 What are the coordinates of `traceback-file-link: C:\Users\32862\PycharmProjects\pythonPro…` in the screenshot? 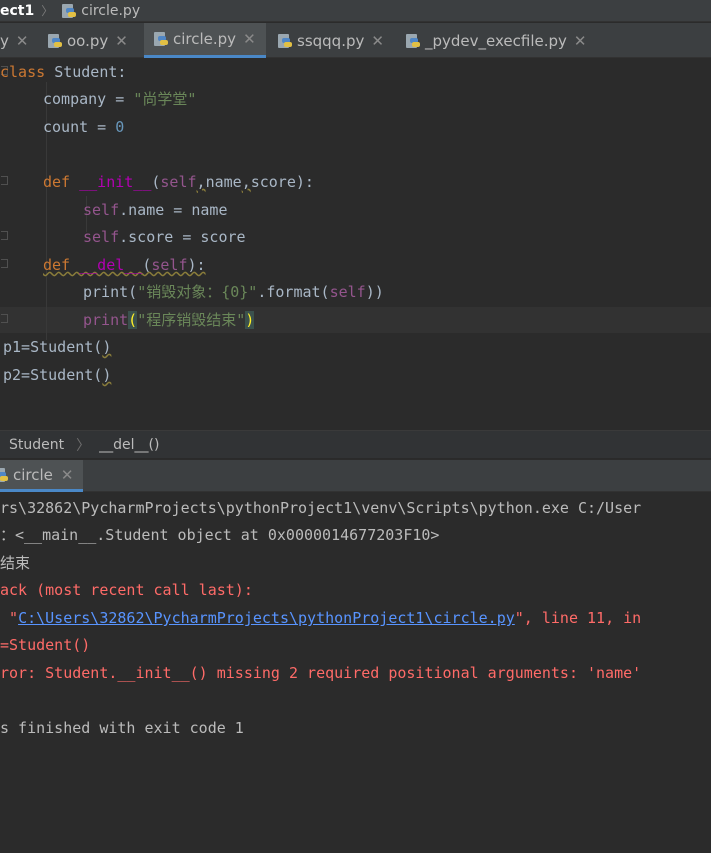 It's located at (266, 618).